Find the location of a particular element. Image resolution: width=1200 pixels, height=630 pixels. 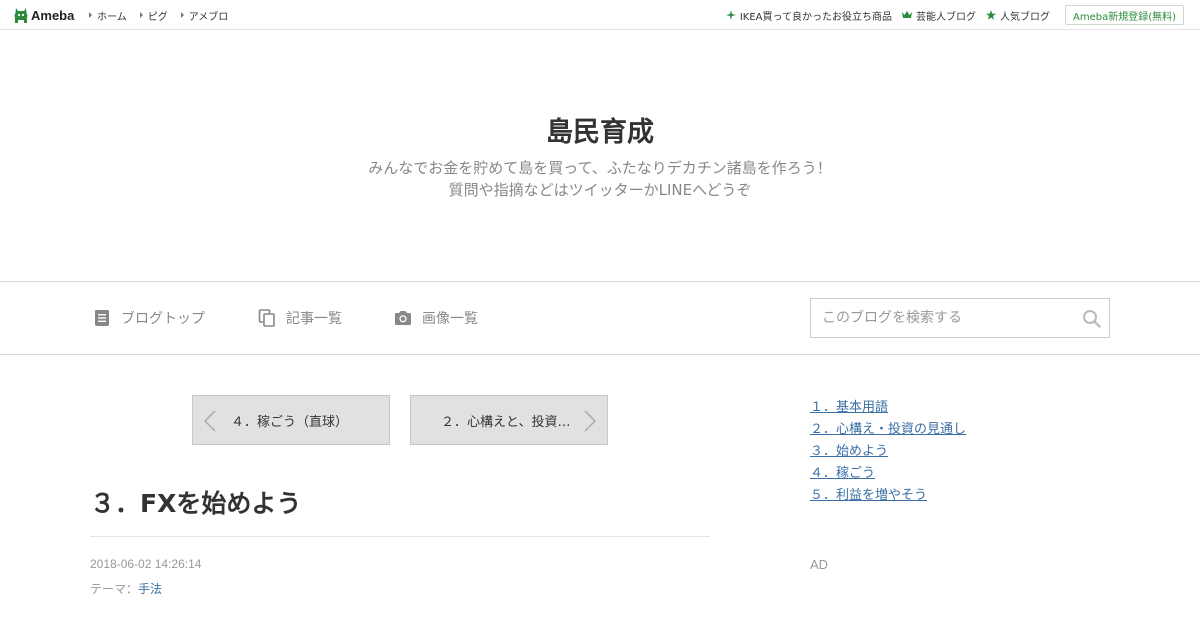

blog-search is located at coordinates (960, 318).